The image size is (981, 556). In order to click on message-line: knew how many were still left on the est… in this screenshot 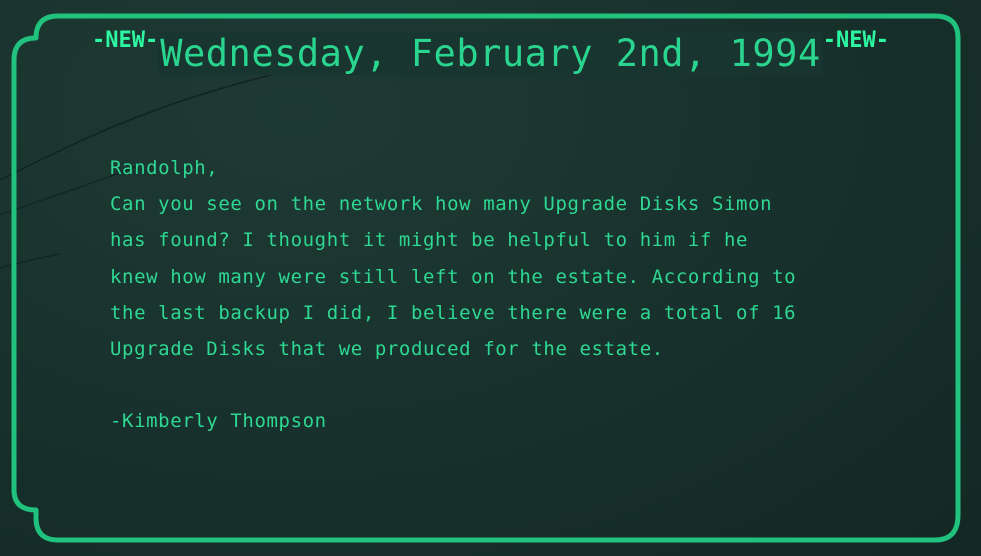, I will do `click(453, 276)`.